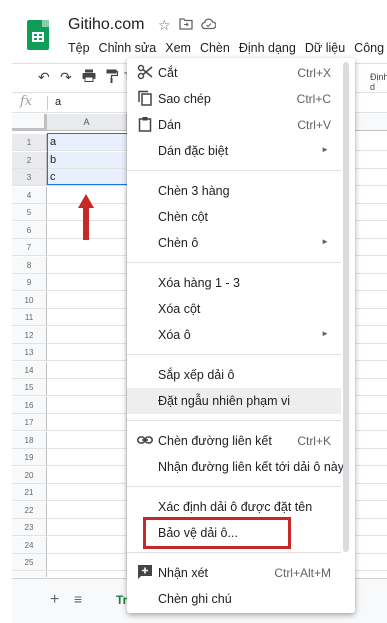 This screenshot has height=623, width=387. I want to click on add-sheet-icon: +, so click(54, 600).